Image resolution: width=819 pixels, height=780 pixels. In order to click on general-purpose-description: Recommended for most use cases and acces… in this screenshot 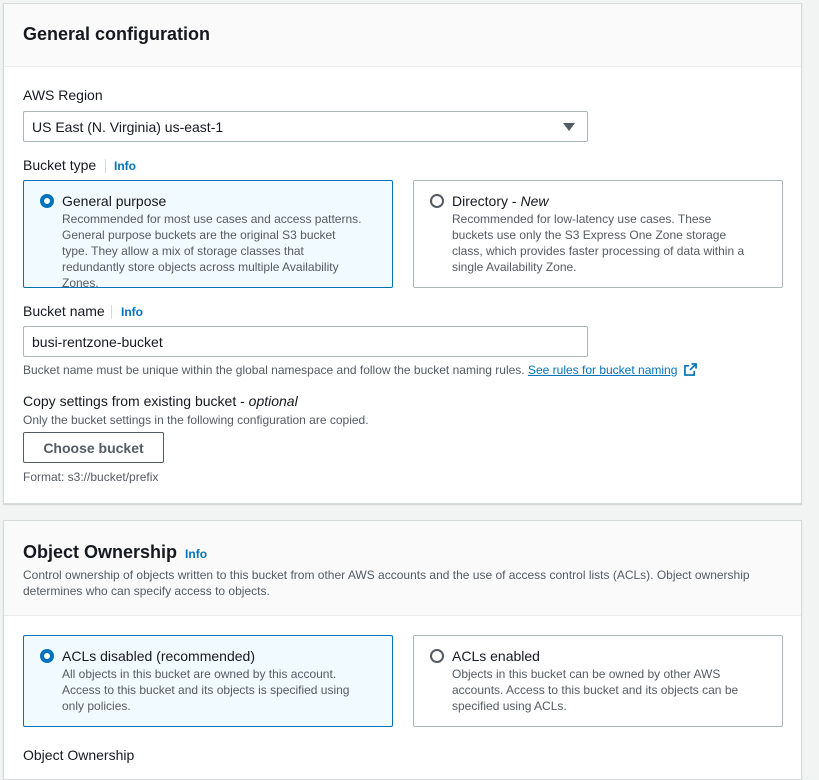, I will do `click(212, 251)`.